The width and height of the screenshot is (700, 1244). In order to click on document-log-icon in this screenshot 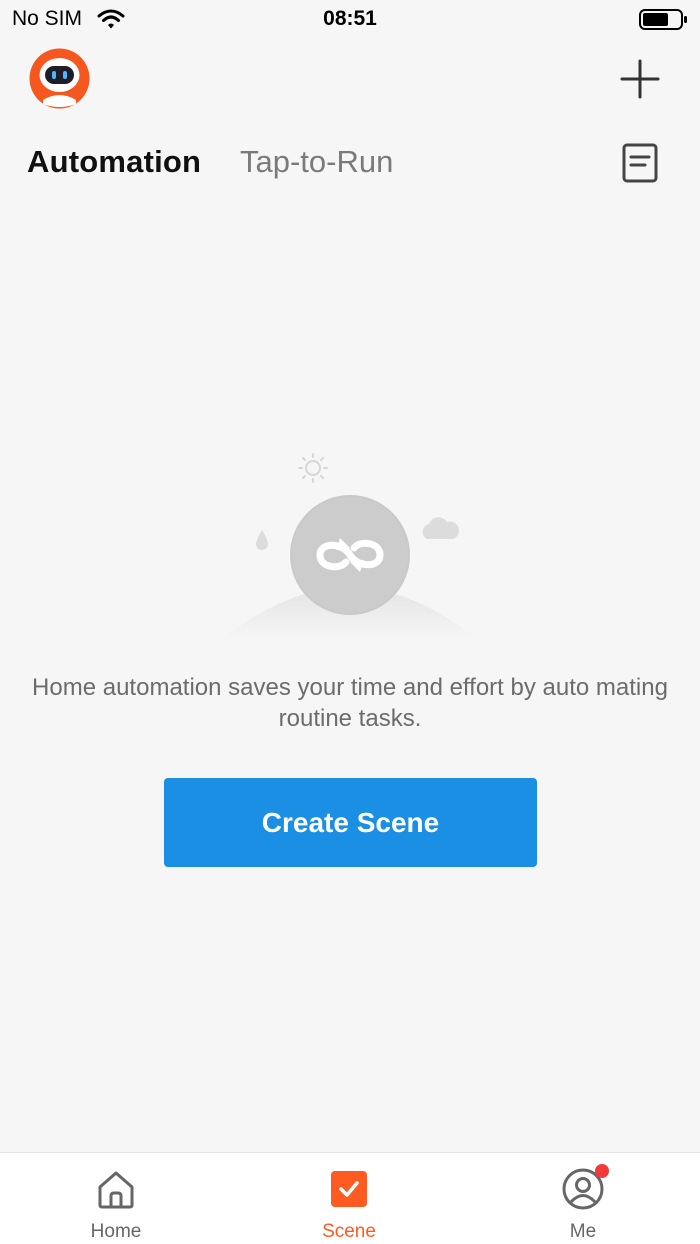, I will do `click(640, 163)`.